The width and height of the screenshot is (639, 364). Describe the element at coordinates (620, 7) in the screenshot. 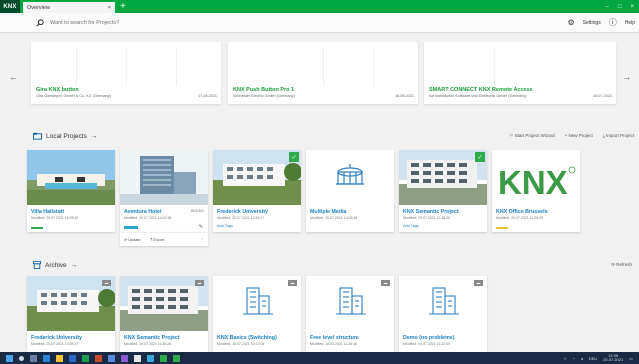

I see `maximize-button: □` at that location.